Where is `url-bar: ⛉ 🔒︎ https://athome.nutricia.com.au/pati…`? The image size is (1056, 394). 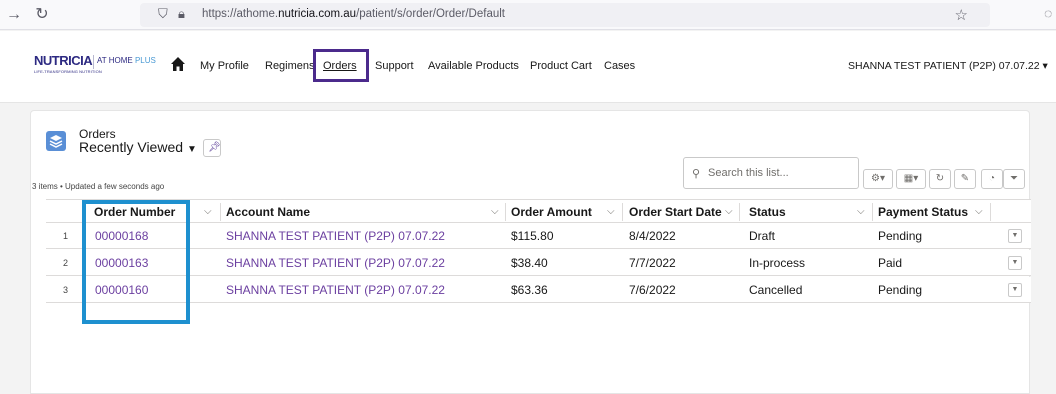 url-bar: ⛉ 🔒︎ https://athome.nutricia.com.au/pati… is located at coordinates (565, 15).